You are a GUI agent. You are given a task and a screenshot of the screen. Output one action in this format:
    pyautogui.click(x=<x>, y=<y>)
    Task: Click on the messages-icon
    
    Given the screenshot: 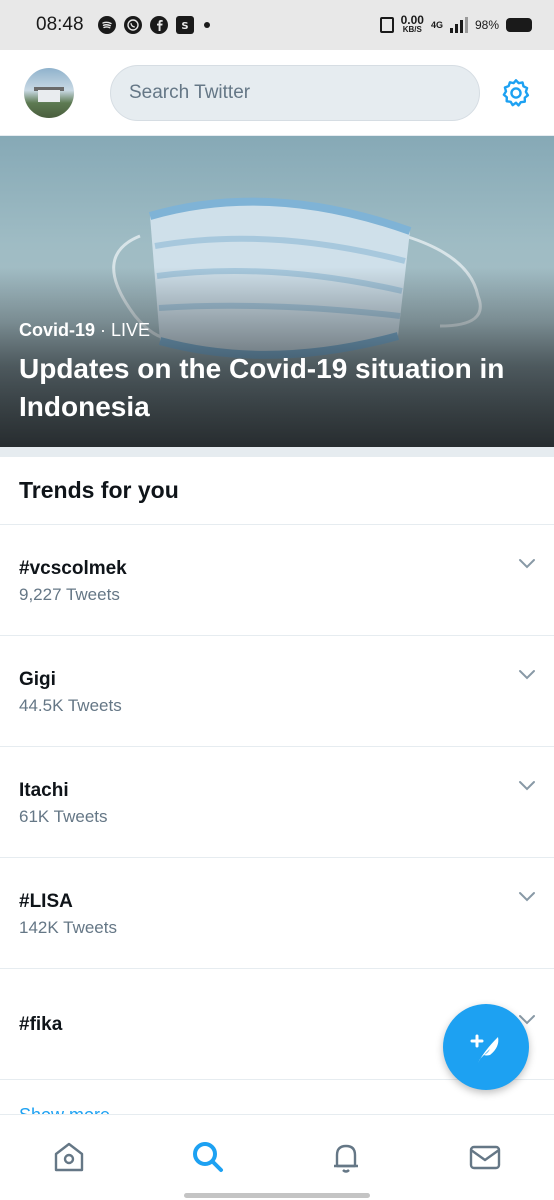 What is the action you would take?
    pyautogui.click(x=485, y=1157)
    